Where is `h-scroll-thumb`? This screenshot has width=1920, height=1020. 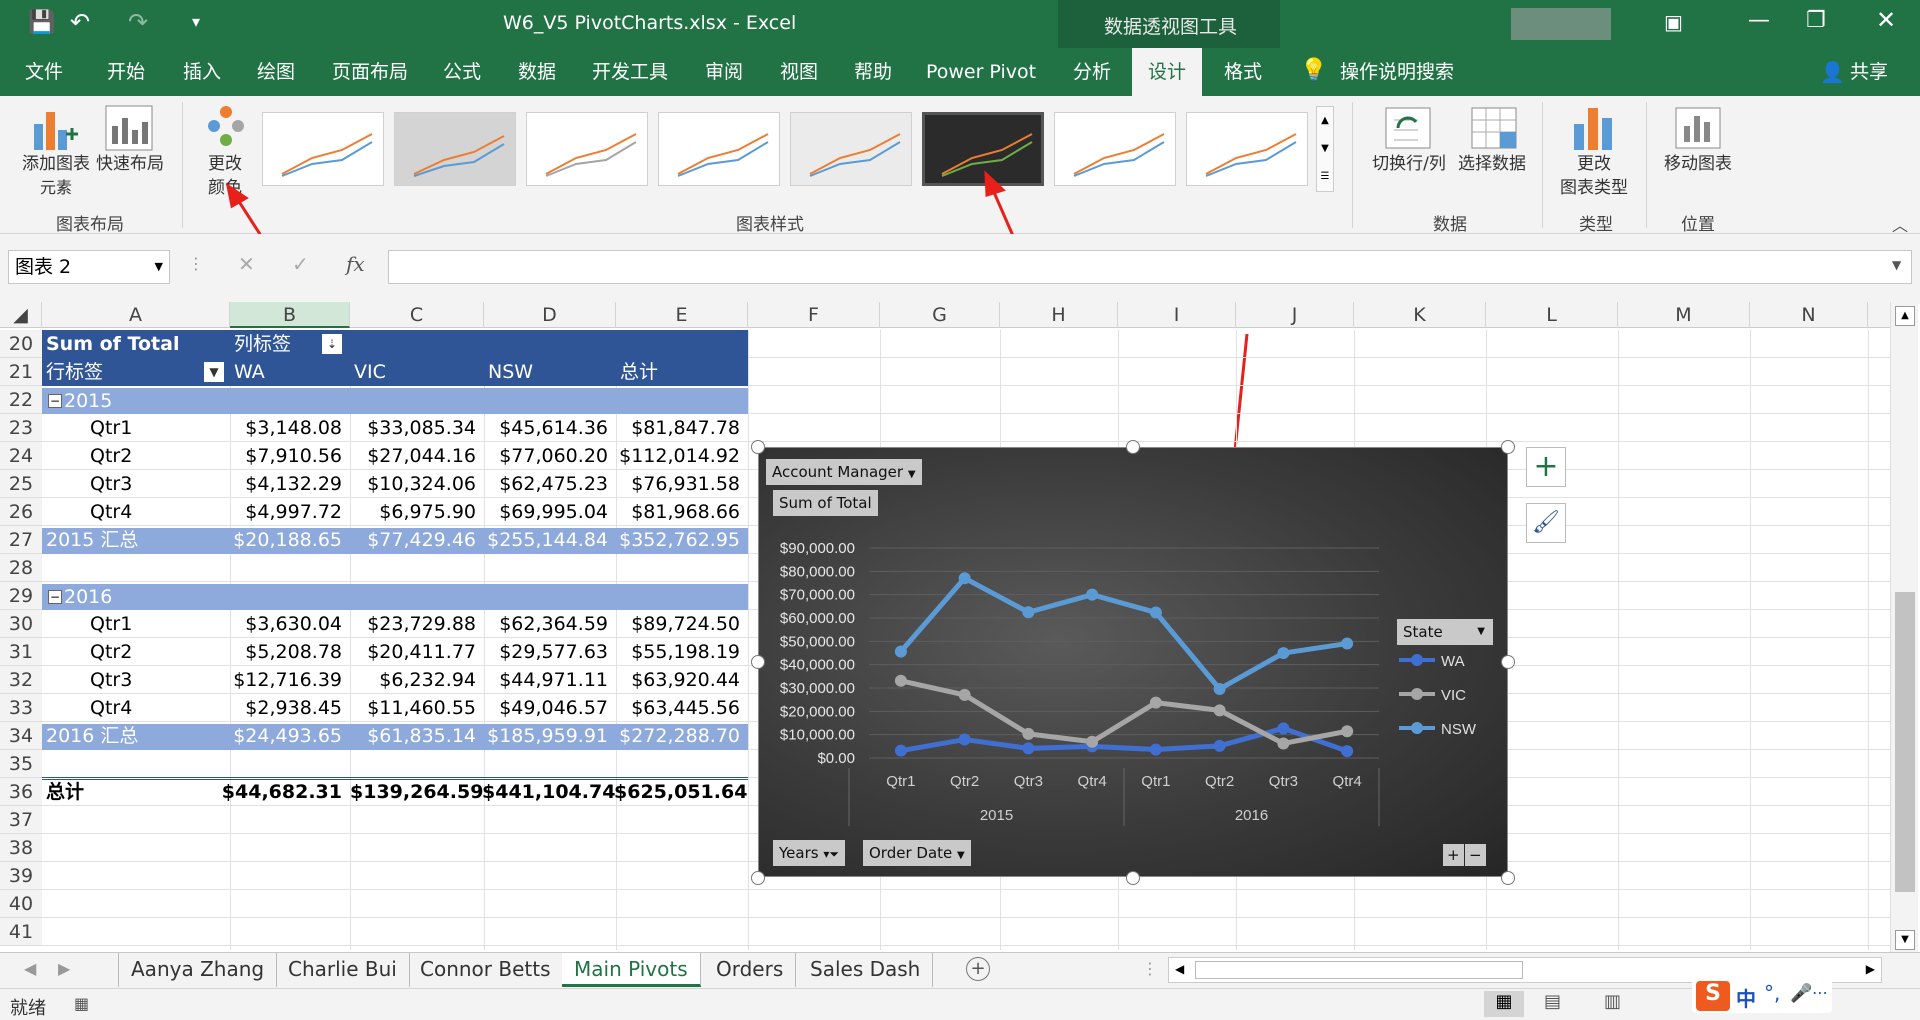
h-scroll-thumb is located at coordinates (1359, 970).